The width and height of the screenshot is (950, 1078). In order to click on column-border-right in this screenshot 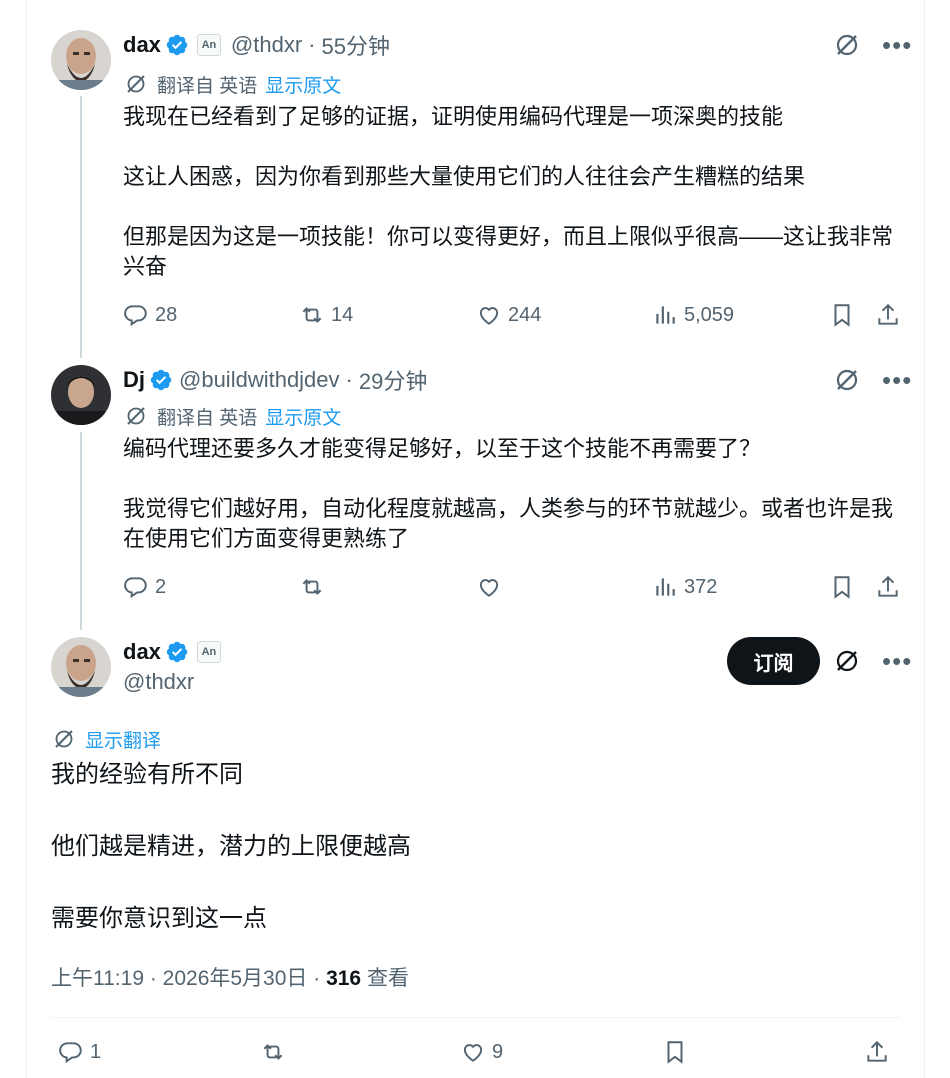, I will do `click(924, 539)`.